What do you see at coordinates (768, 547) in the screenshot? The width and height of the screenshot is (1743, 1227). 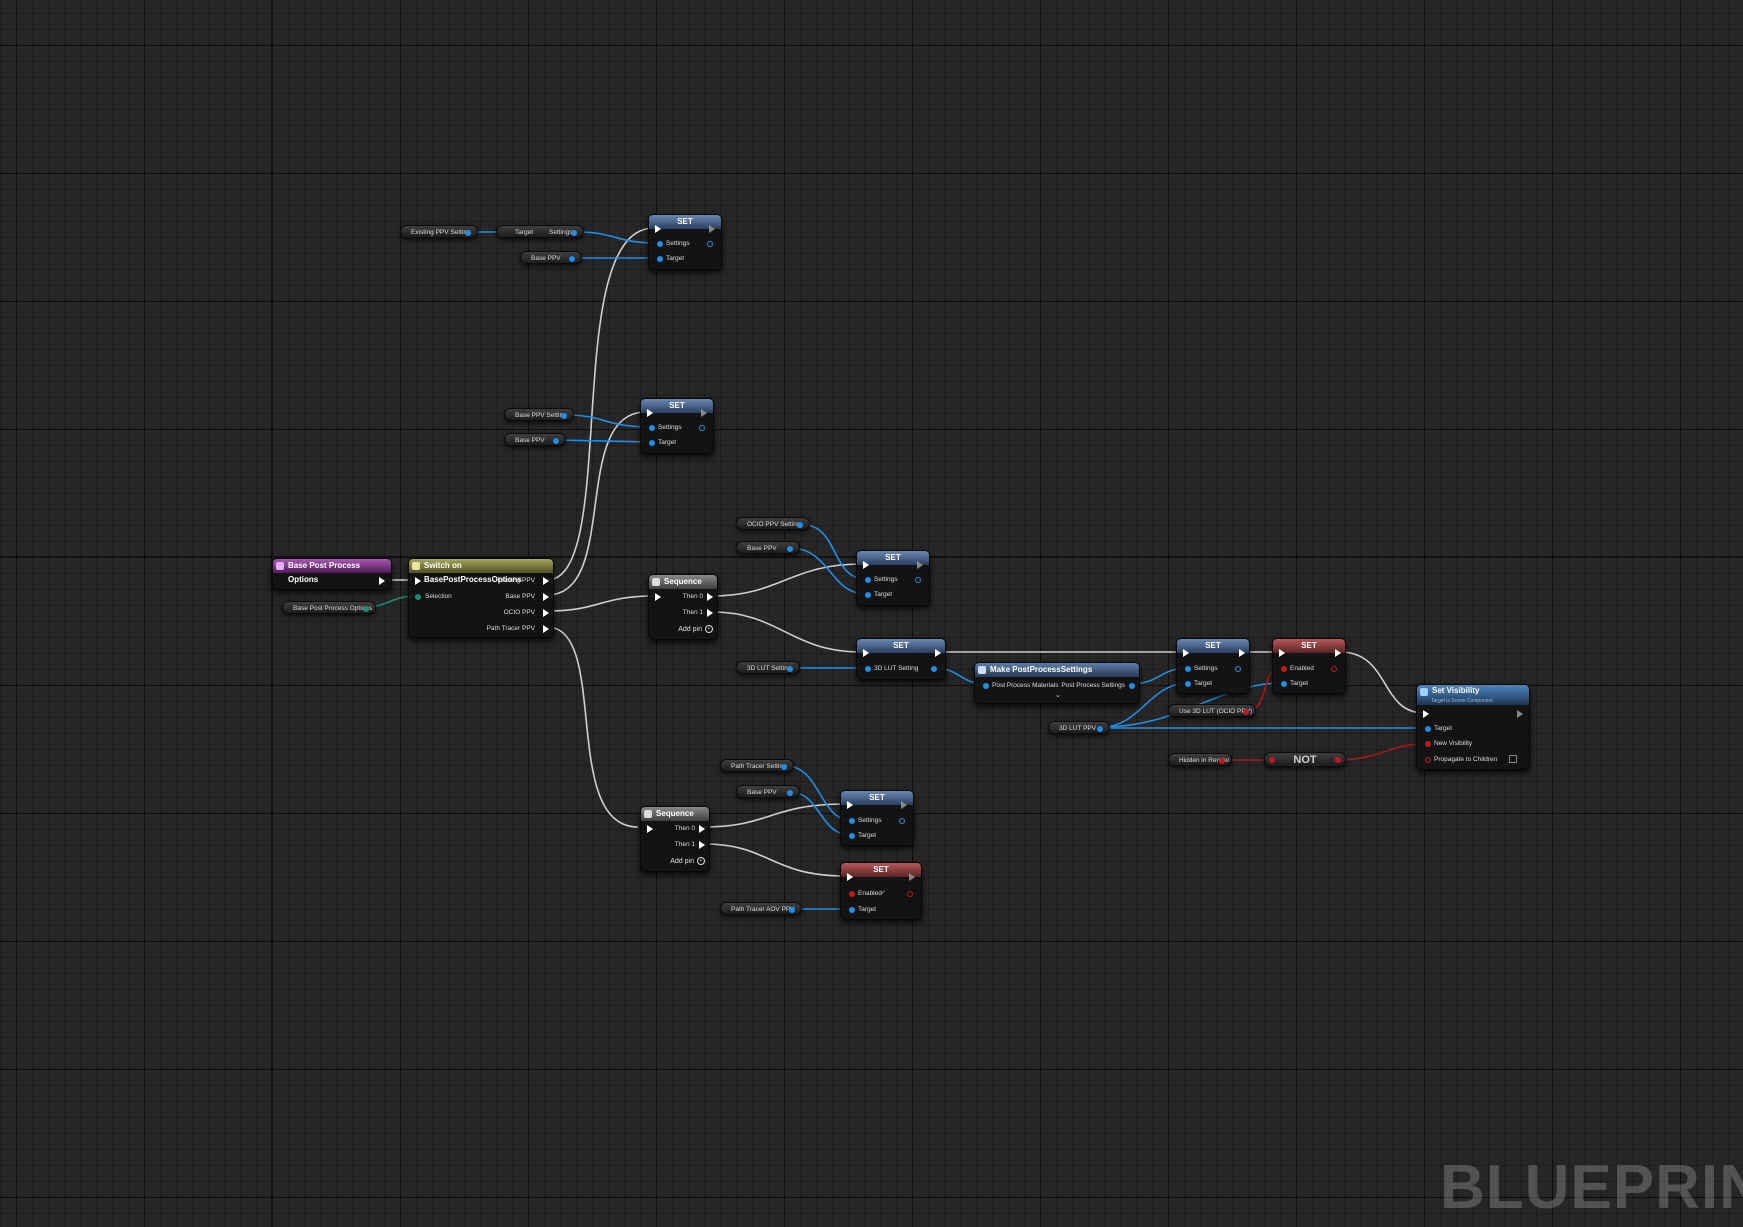 I see `var-base-ppv-3: Base PPV` at bounding box center [768, 547].